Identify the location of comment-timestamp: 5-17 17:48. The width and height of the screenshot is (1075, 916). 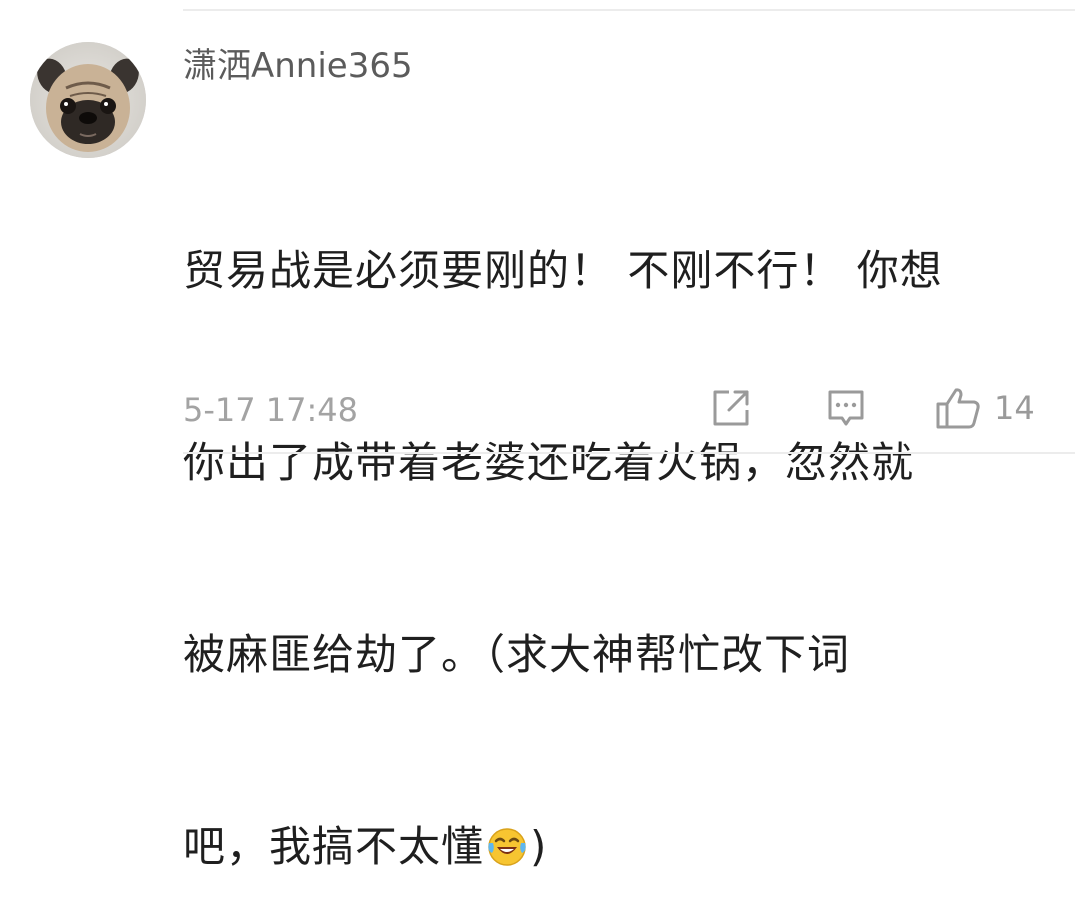
(271, 410).